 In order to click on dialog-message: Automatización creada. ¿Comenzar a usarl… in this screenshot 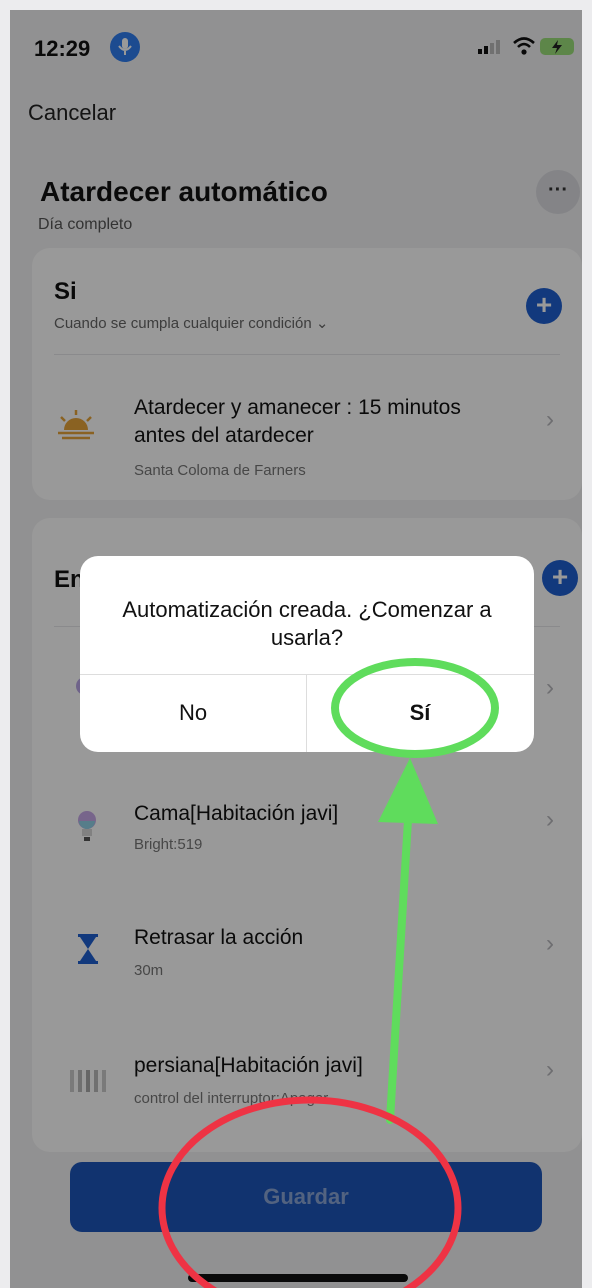, I will do `click(307, 623)`.